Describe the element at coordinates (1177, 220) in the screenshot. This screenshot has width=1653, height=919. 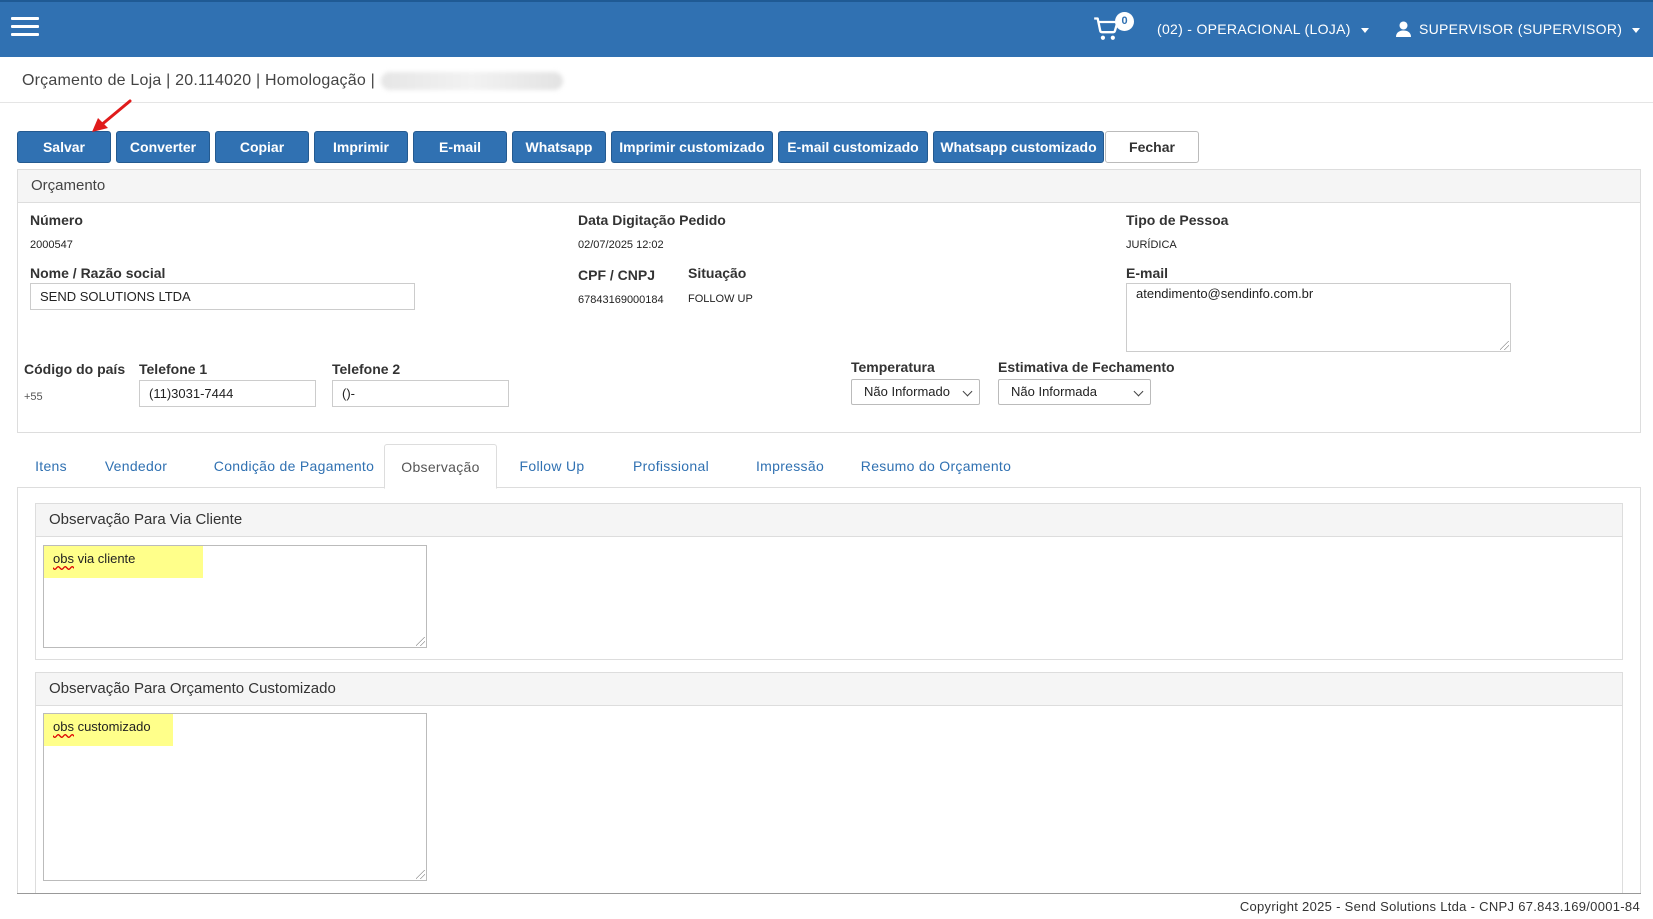
I see `tipo-pessoa-label: Tipo de Pessoa` at that location.